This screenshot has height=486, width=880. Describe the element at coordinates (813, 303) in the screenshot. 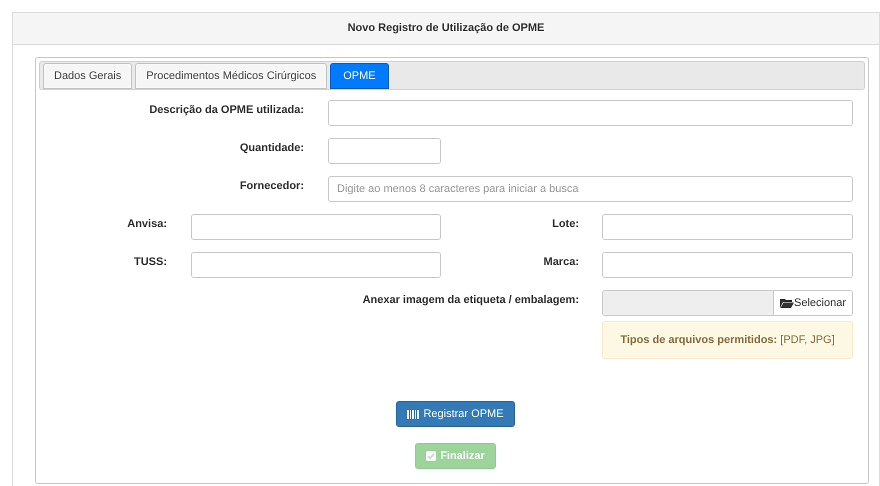

I see `select-file-button: Selecionar` at that location.